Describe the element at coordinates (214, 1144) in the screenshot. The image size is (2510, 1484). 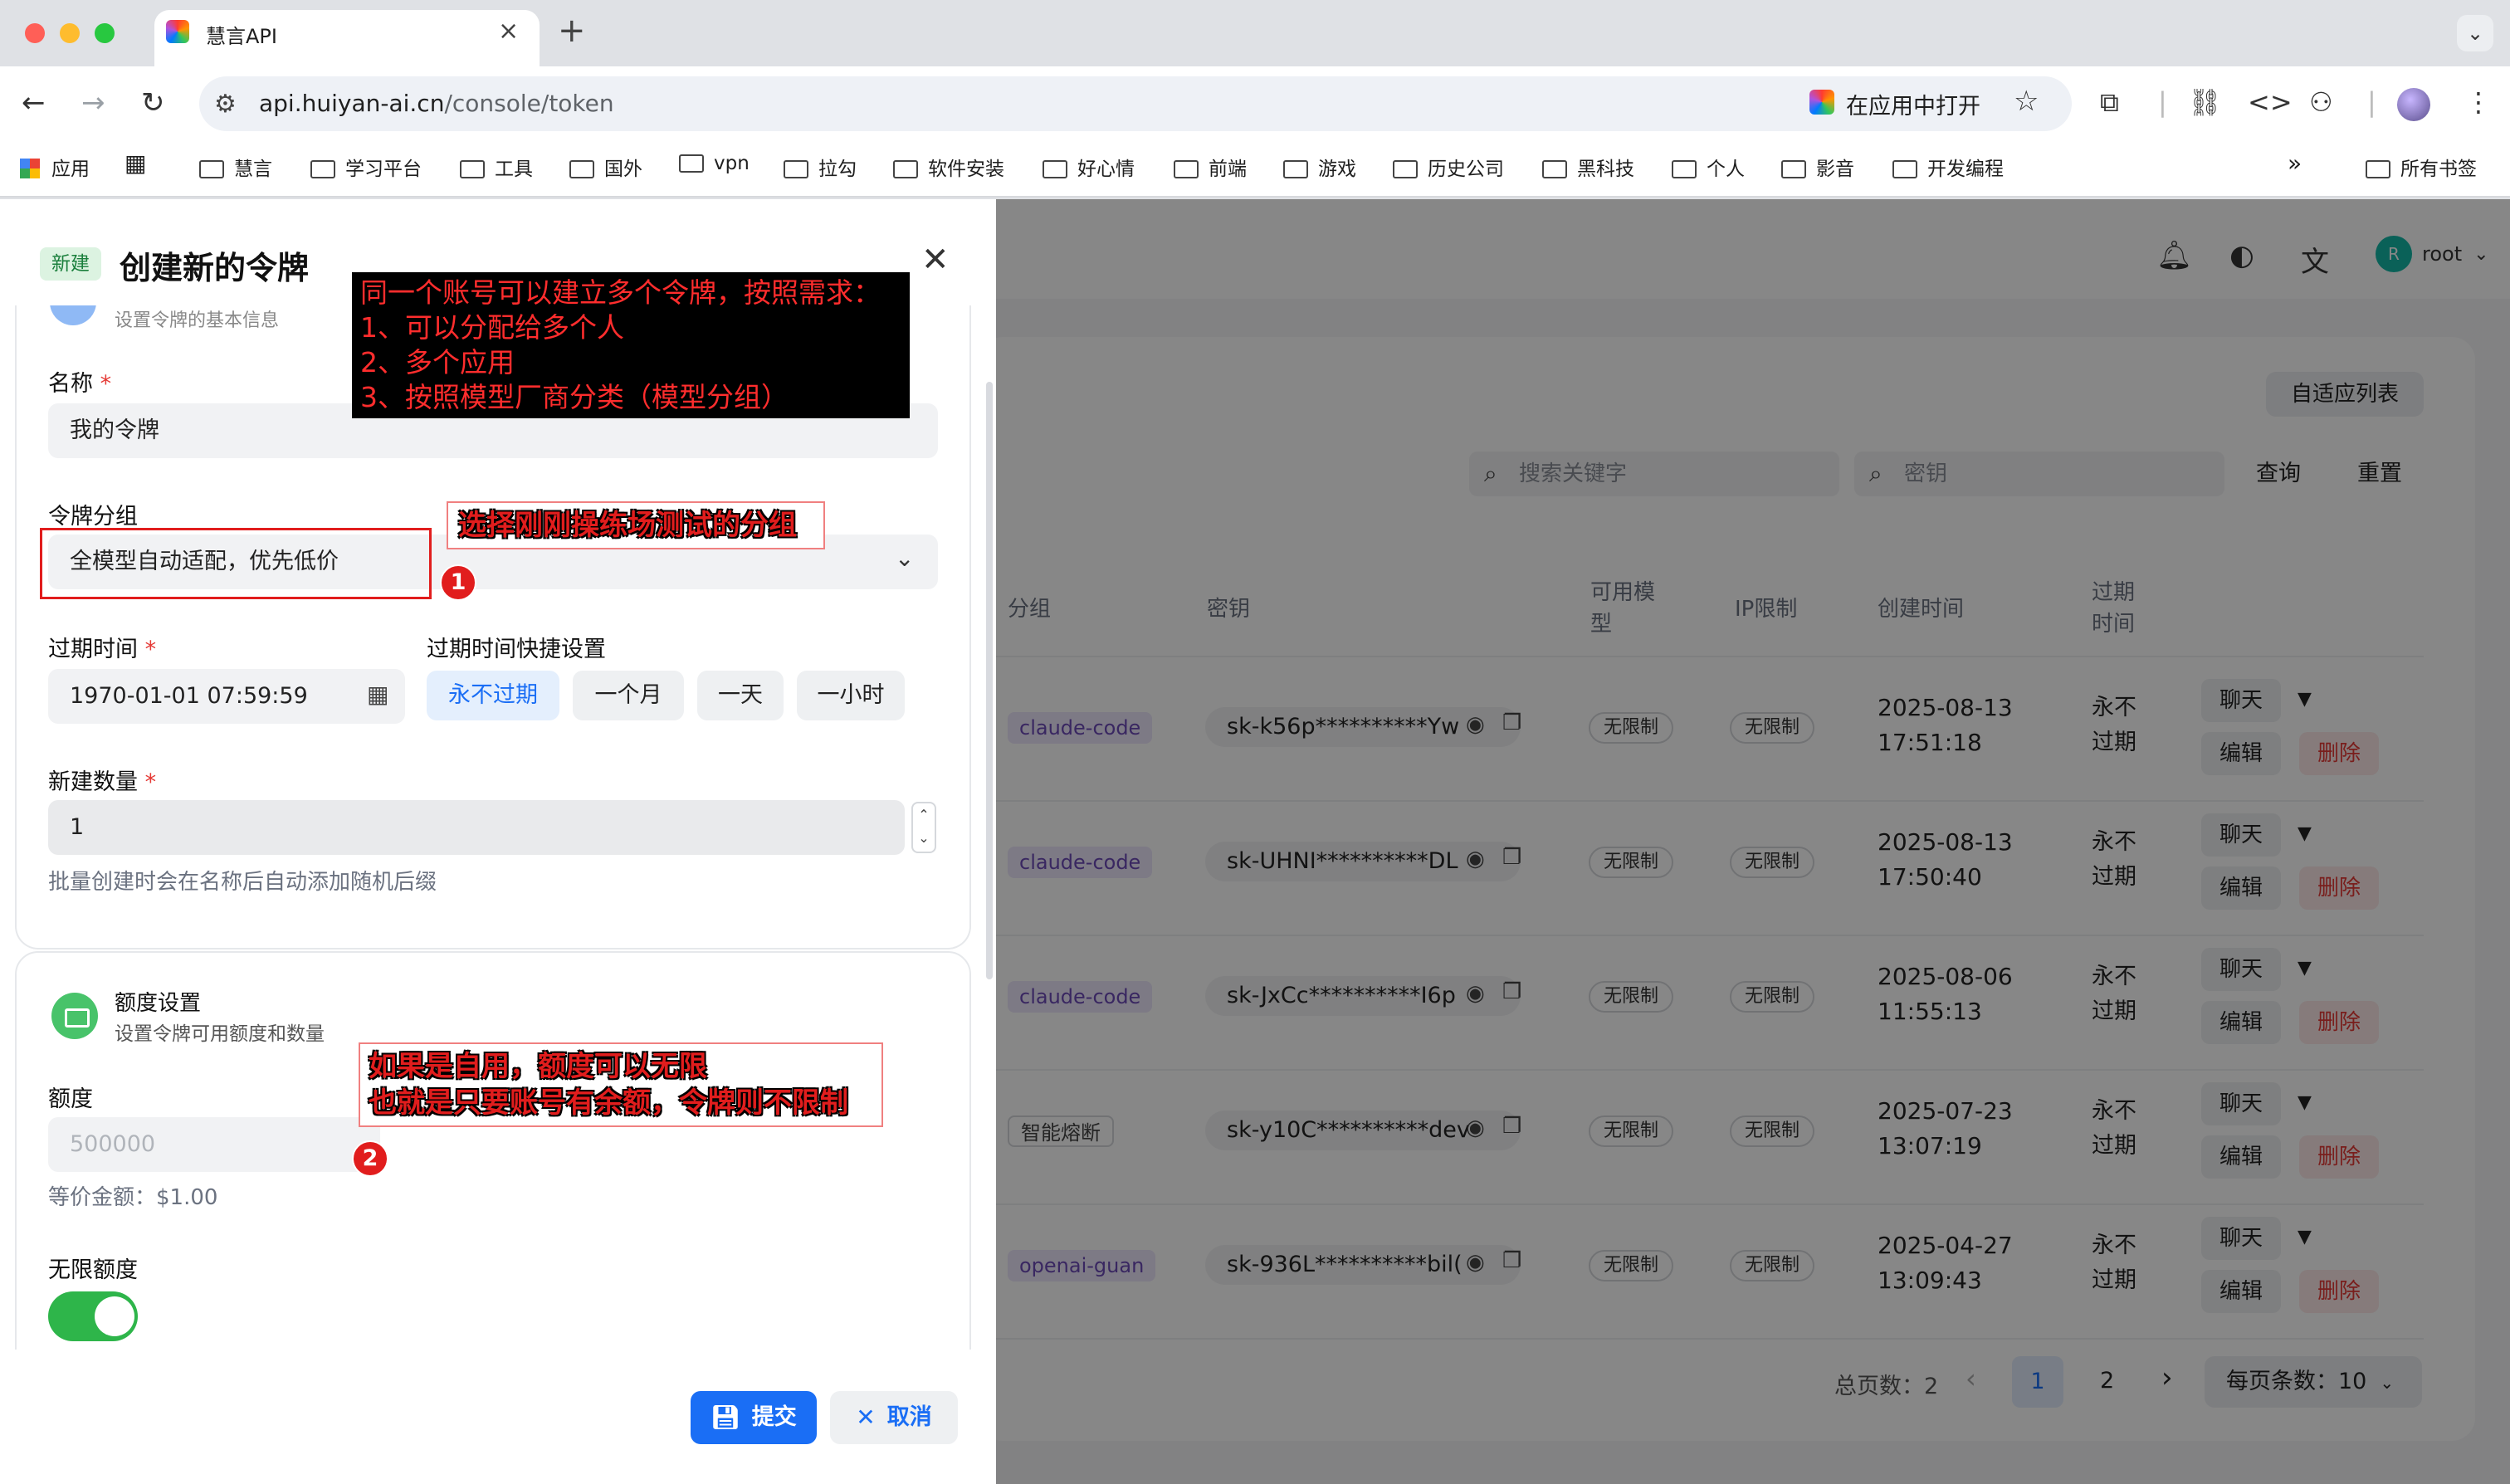
I see `quota-input: 500000` at that location.